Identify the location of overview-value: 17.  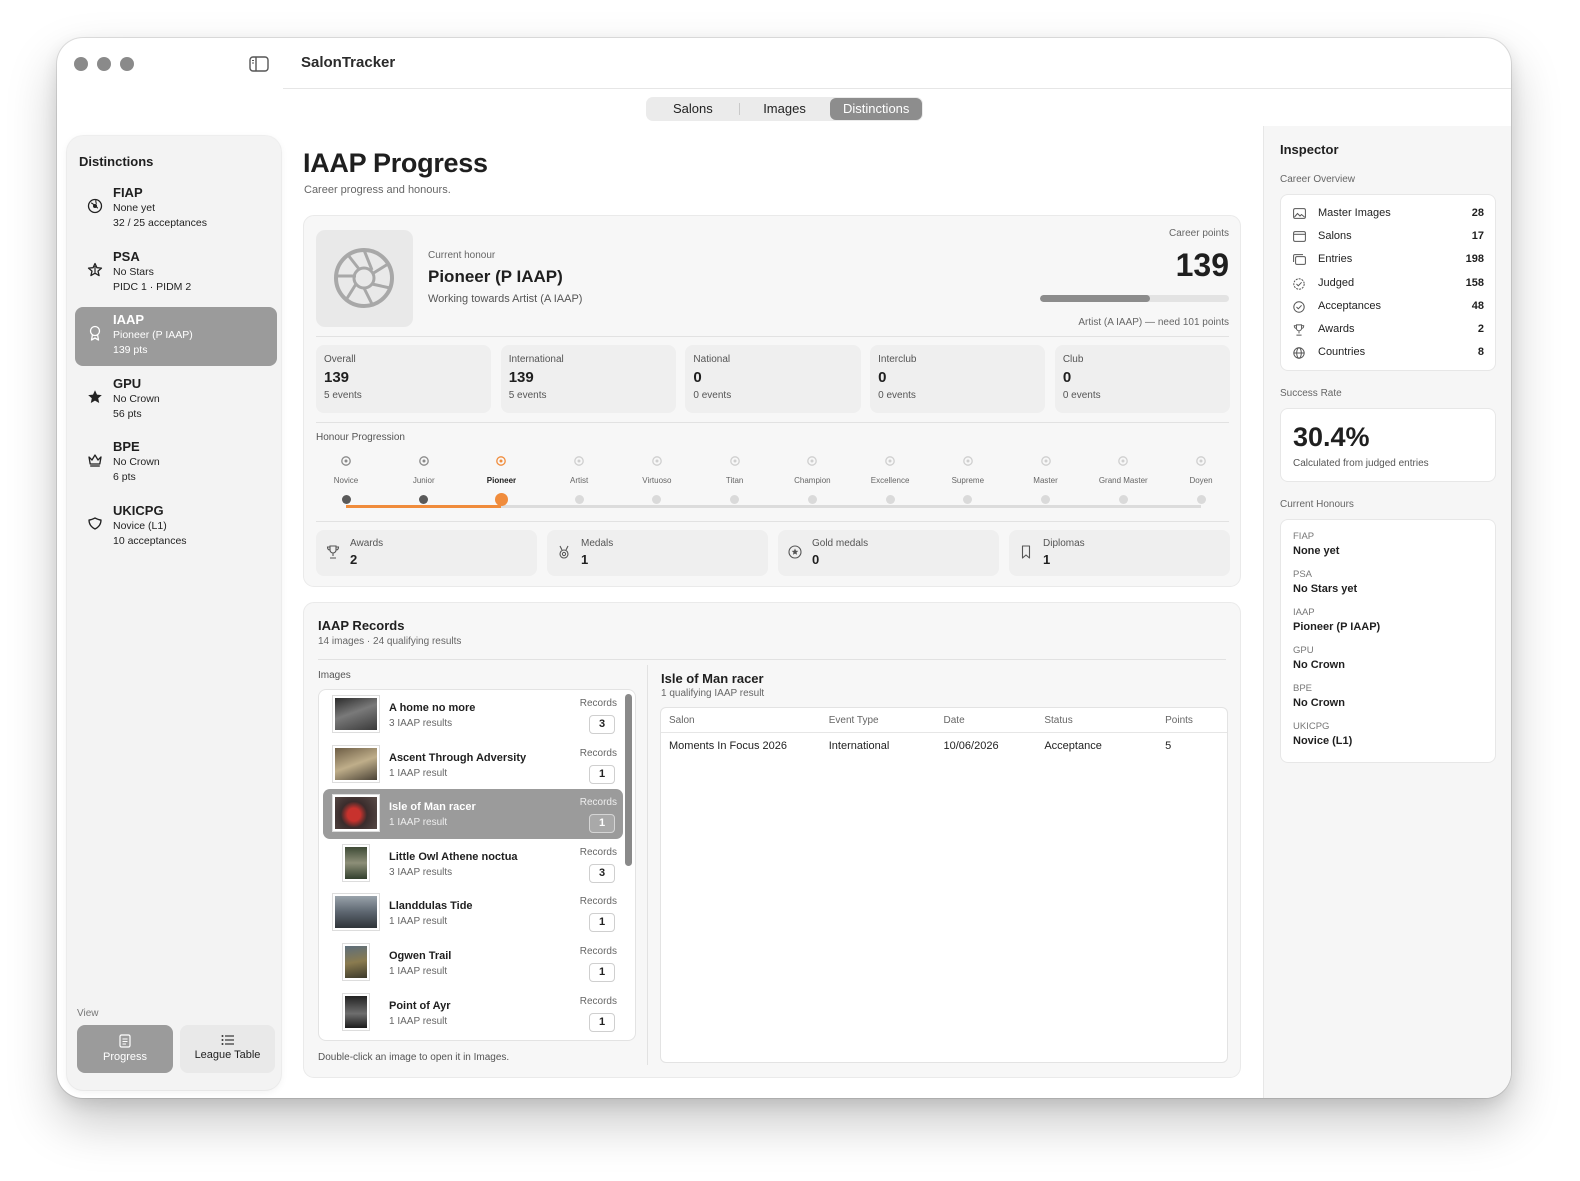
(1477, 236).